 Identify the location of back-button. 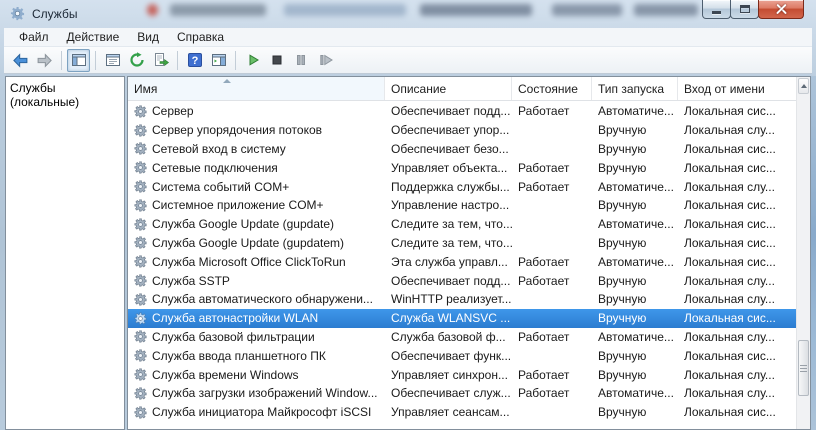
(20, 60).